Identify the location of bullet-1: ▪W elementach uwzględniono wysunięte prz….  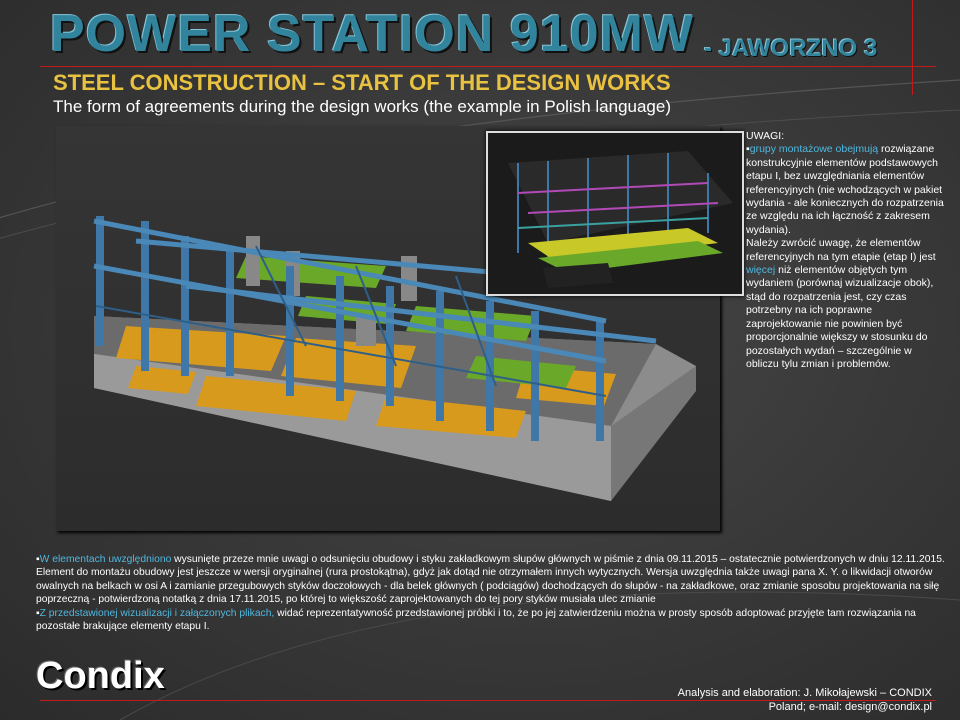
(490, 580).